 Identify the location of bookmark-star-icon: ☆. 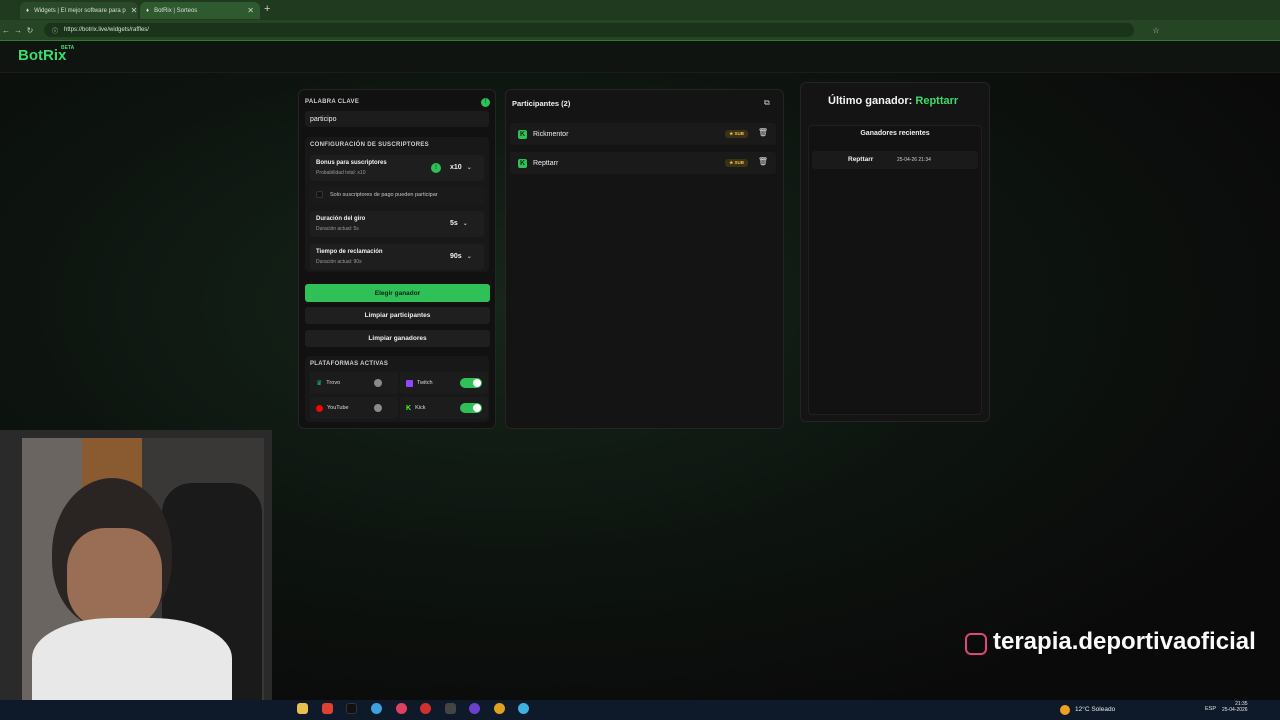
(1156, 30).